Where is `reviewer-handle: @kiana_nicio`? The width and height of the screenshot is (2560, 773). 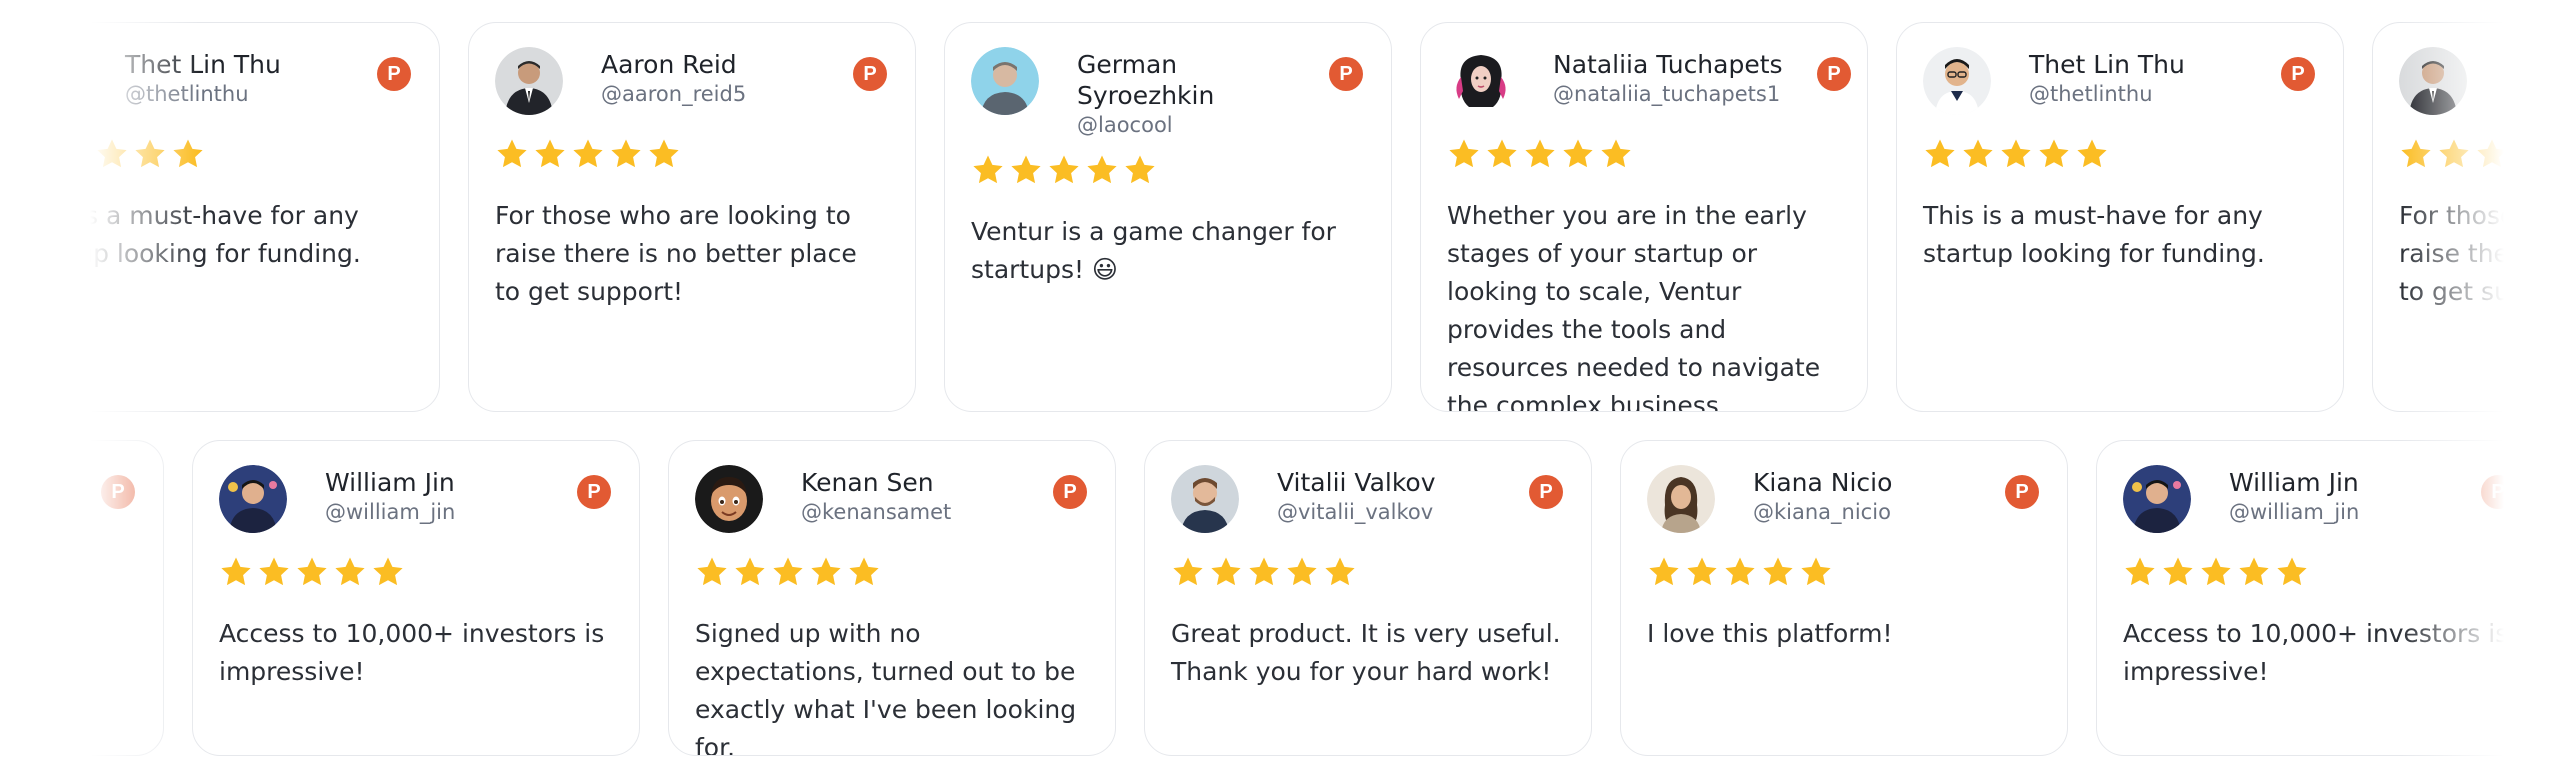 reviewer-handle: @kiana_nicio is located at coordinates (1822, 512).